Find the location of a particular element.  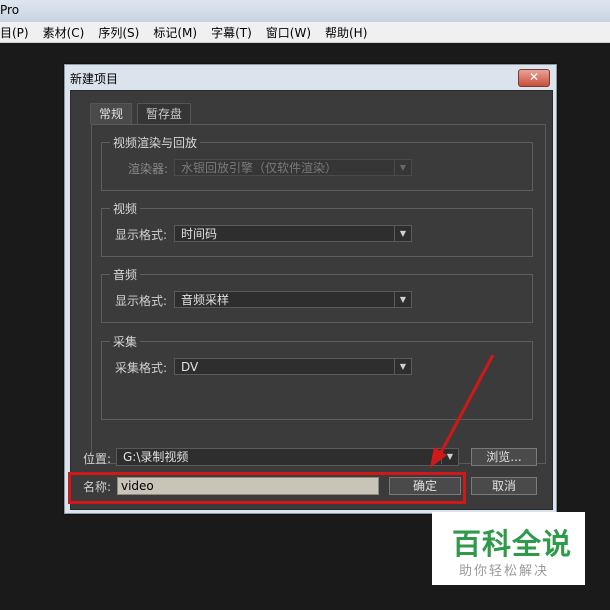

app-title: Pro is located at coordinates (10, 10).